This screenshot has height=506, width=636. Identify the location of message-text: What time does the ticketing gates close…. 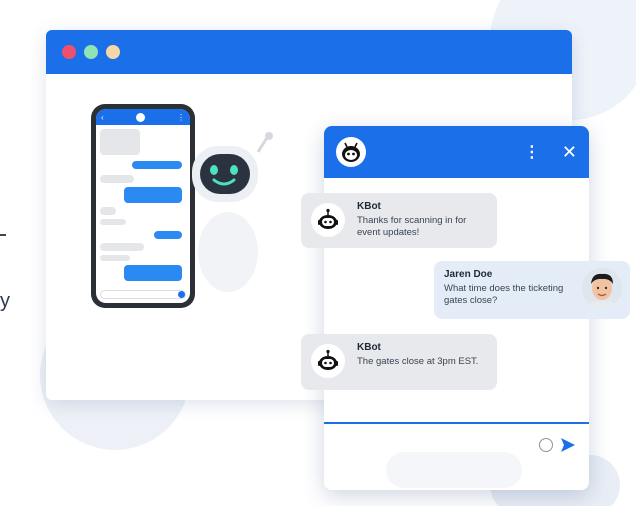
(504, 294).